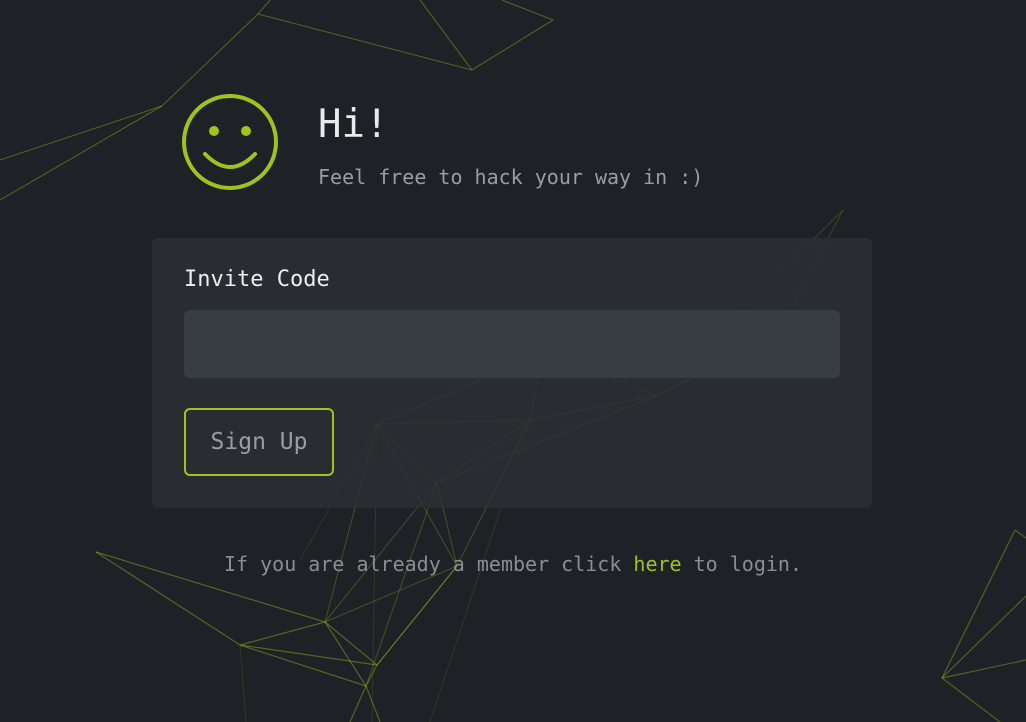  What do you see at coordinates (657, 564) in the screenshot?
I see `login-link: here` at bounding box center [657, 564].